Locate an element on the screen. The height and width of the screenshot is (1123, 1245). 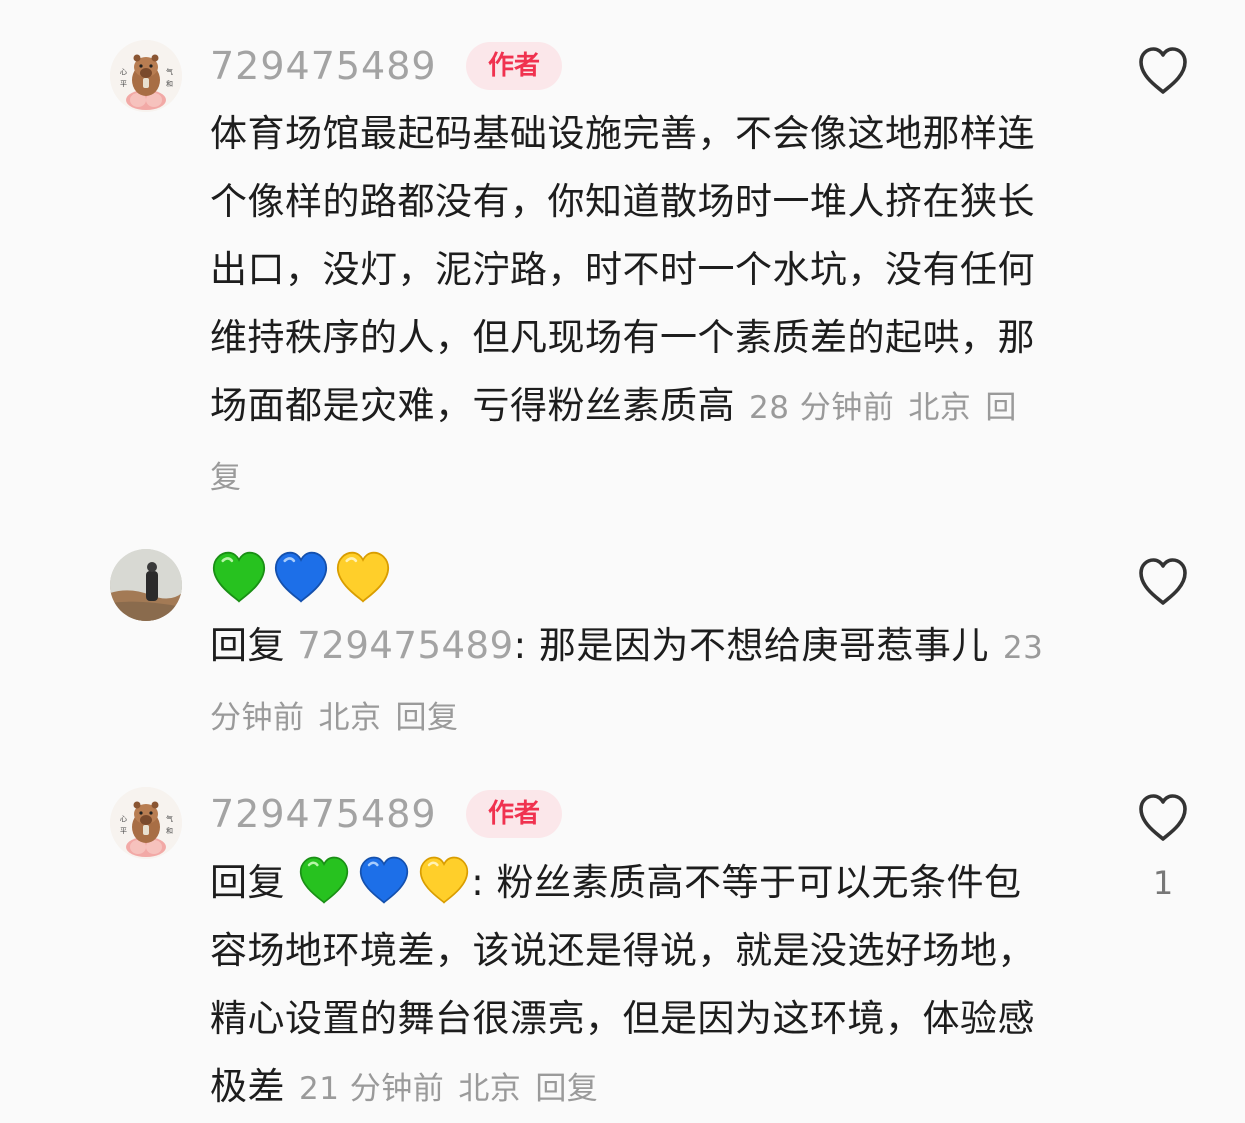
person-photo-avatar-image is located at coordinates (146, 585).